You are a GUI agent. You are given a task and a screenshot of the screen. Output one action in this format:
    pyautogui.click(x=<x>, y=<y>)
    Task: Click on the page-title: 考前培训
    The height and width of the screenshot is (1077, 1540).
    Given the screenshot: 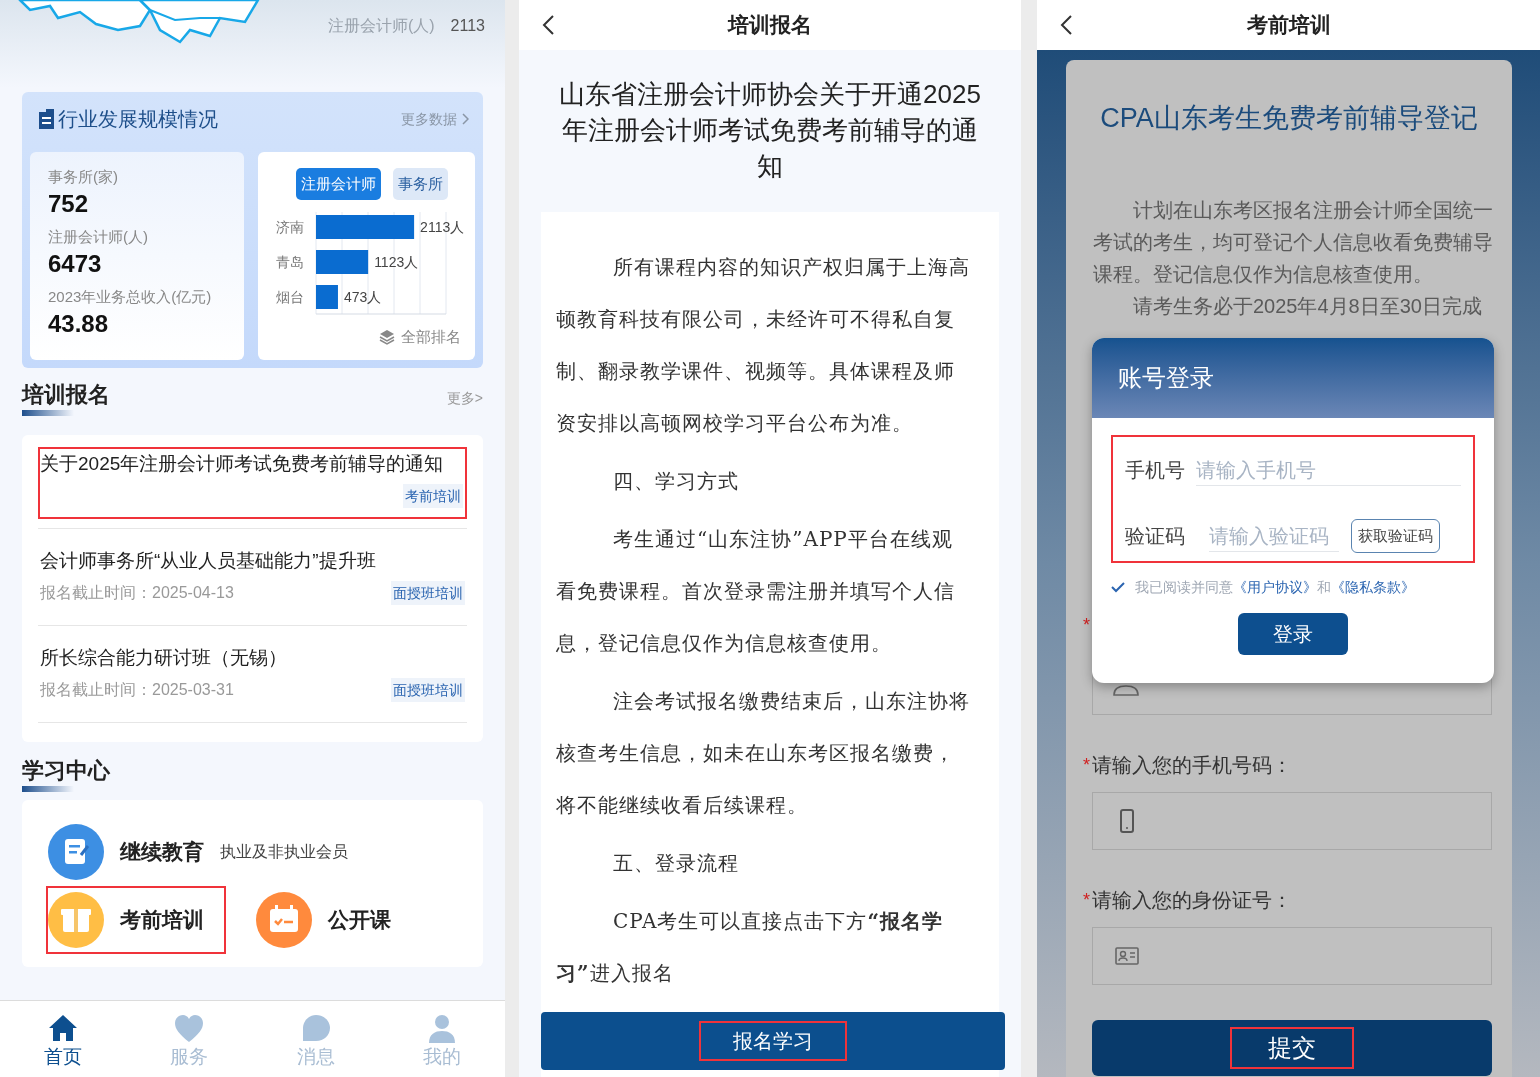 What is the action you would take?
    pyautogui.click(x=1289, y=25)
    